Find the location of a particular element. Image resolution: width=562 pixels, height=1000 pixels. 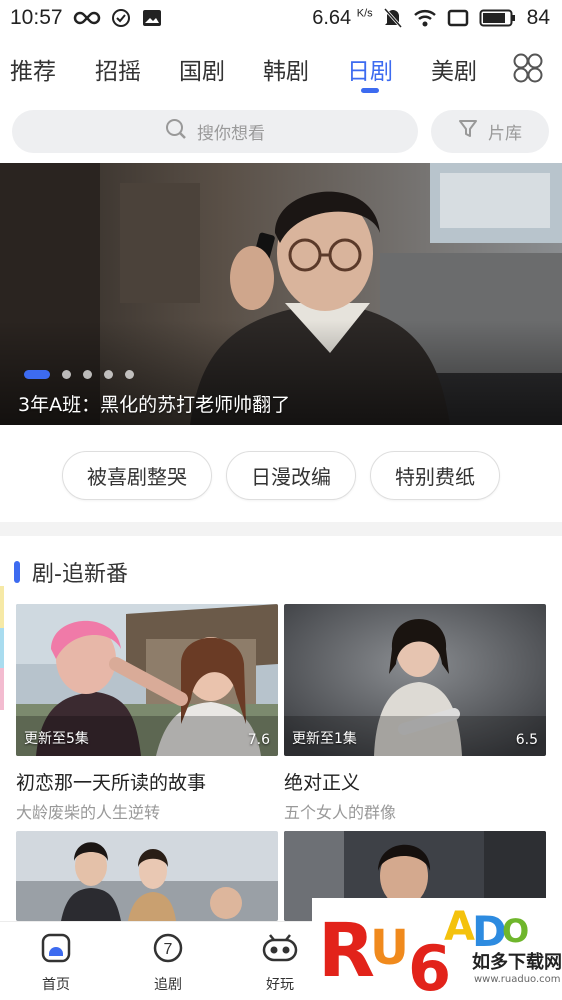

drama-title: 绝对正义 is located at coordinates (322, 783).